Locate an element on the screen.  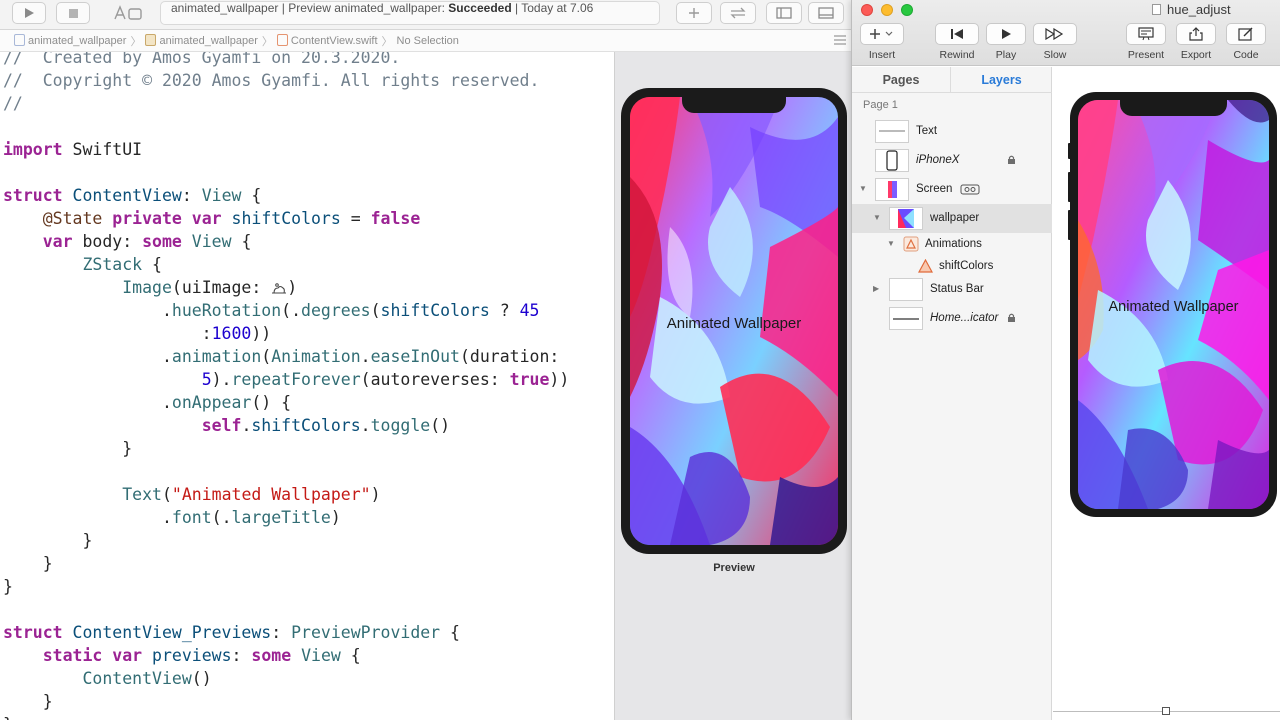
folder-icon is located at coordinates (151, 40).